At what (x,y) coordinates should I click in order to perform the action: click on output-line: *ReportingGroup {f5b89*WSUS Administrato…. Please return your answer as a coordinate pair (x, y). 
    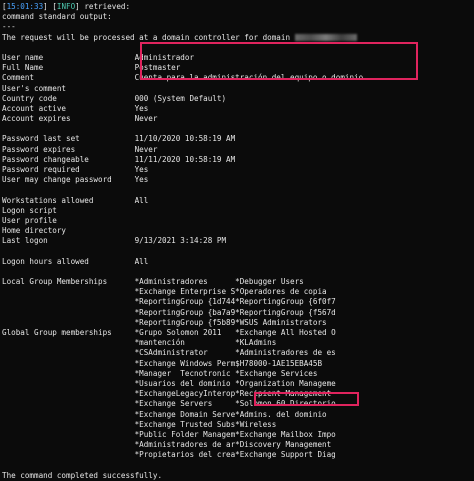
    Looking at the image, I should click on (164, 322).